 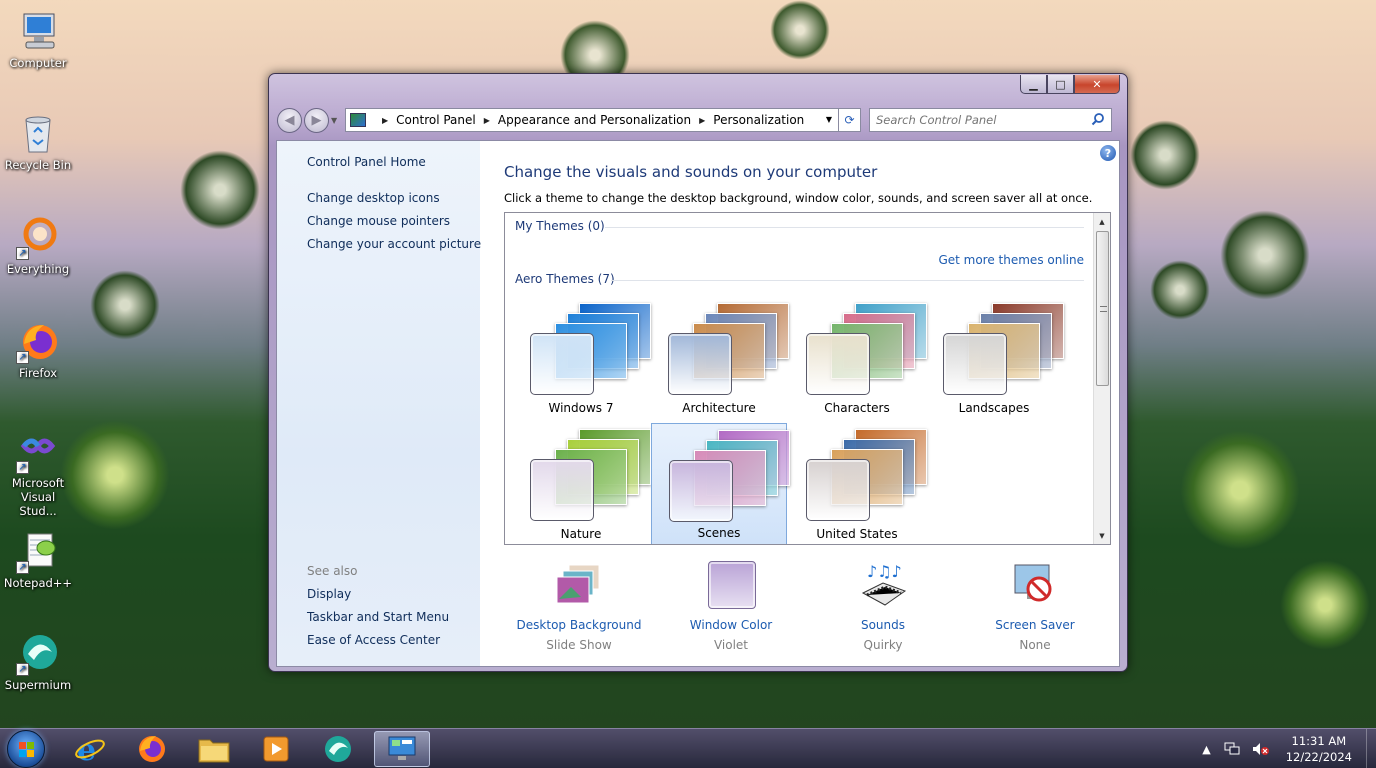 I want to click on control-panel-icon, so click(x=402, y=748).